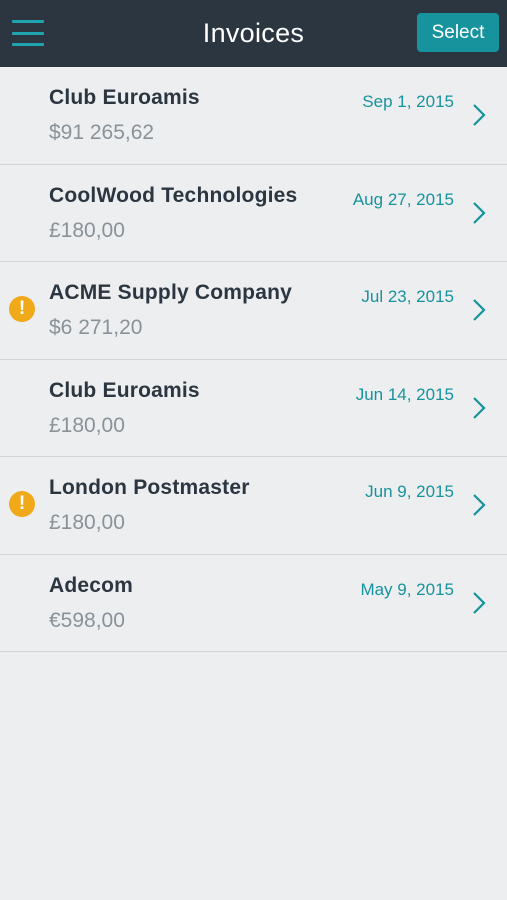 This screenshot has height=900, width=507. I want to click on invoice-date: May 9, 2015, so click(407, 589).